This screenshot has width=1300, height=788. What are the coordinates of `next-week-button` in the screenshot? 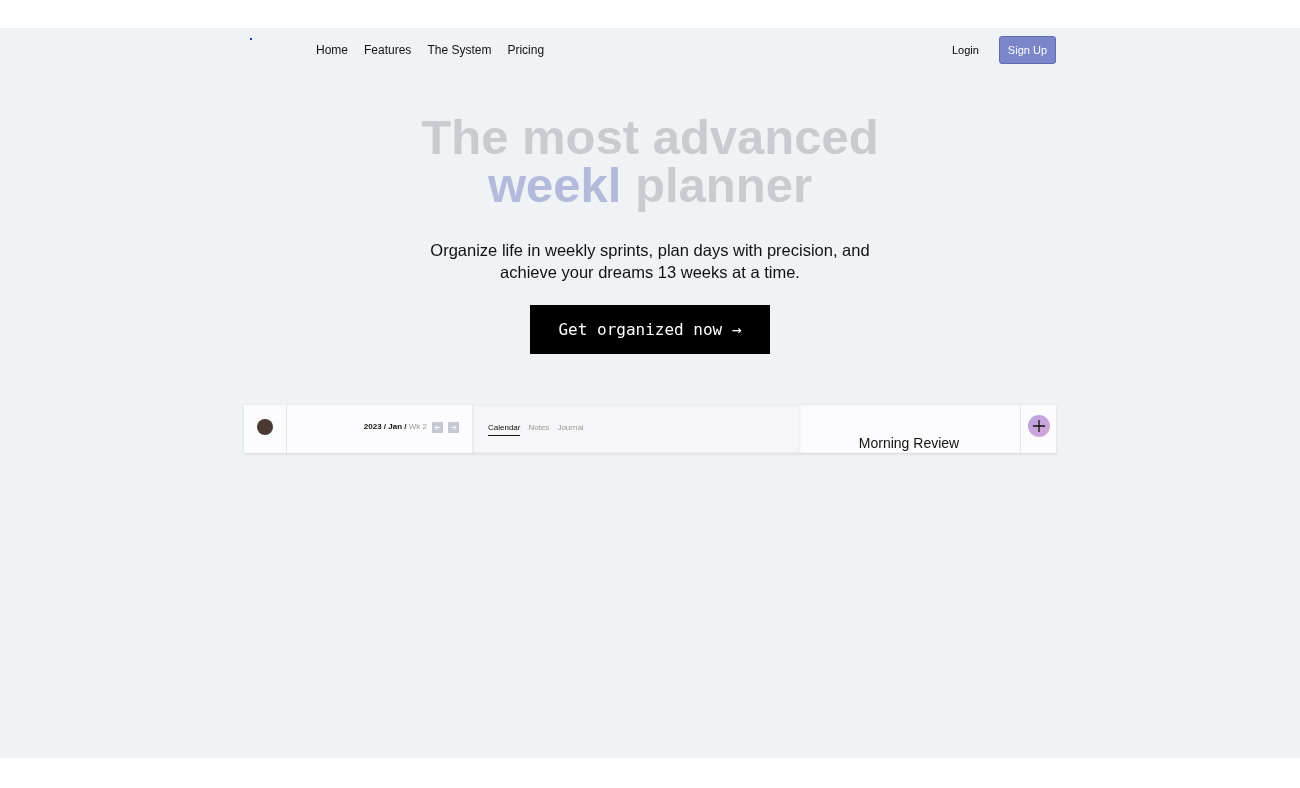 It's located at (453, 427).